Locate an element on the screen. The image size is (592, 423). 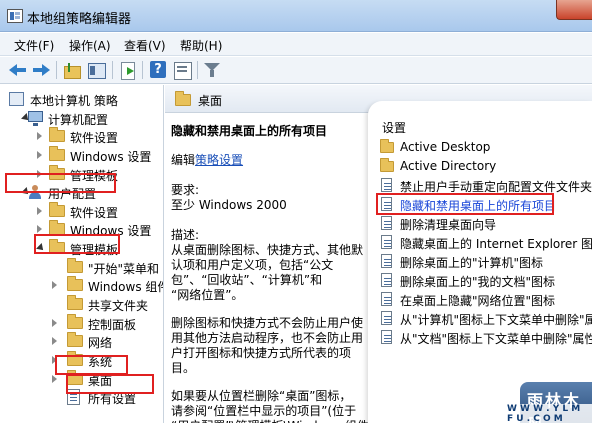
tree-item-label: 网络 is located at coordinates (100, 343).